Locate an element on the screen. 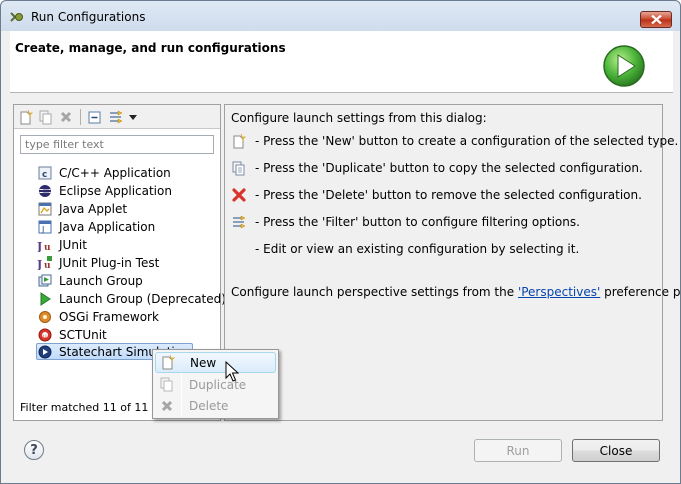 This screenshot has width=681, height=484. help-button: ? is located at coordinates (34, 450).